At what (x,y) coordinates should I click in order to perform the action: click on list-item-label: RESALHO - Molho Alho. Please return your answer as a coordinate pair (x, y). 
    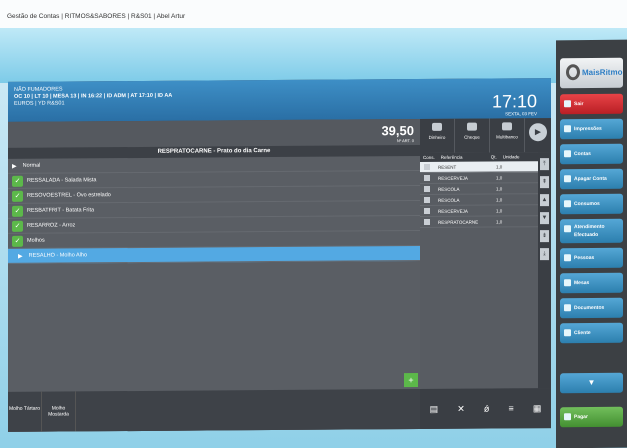
    Looking at the image, I should click on (58, 255).